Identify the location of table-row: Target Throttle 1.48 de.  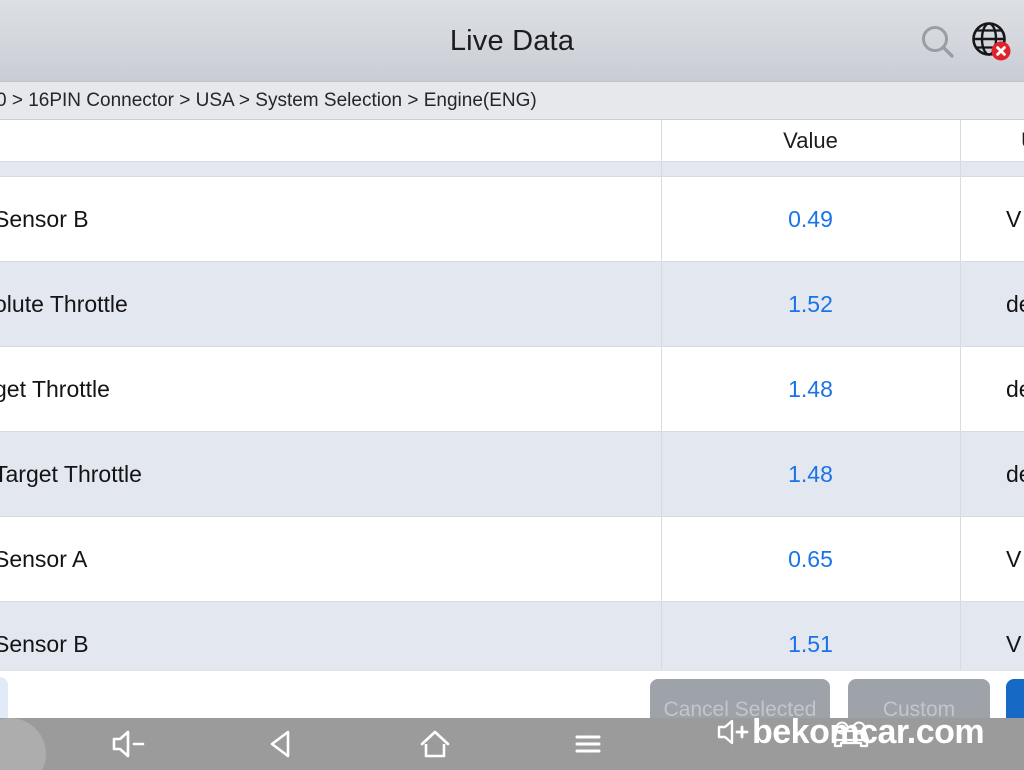
(512, 474).